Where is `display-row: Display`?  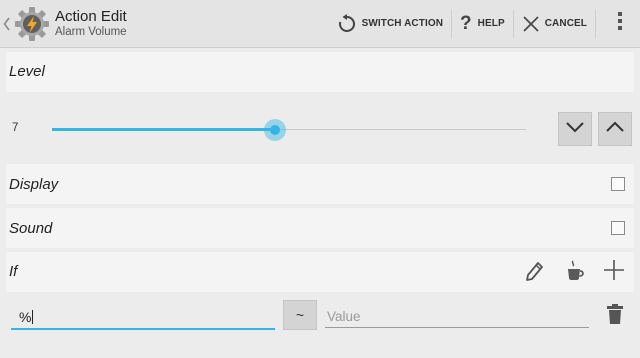 display-row: Display is located at coordinates (320, 184).